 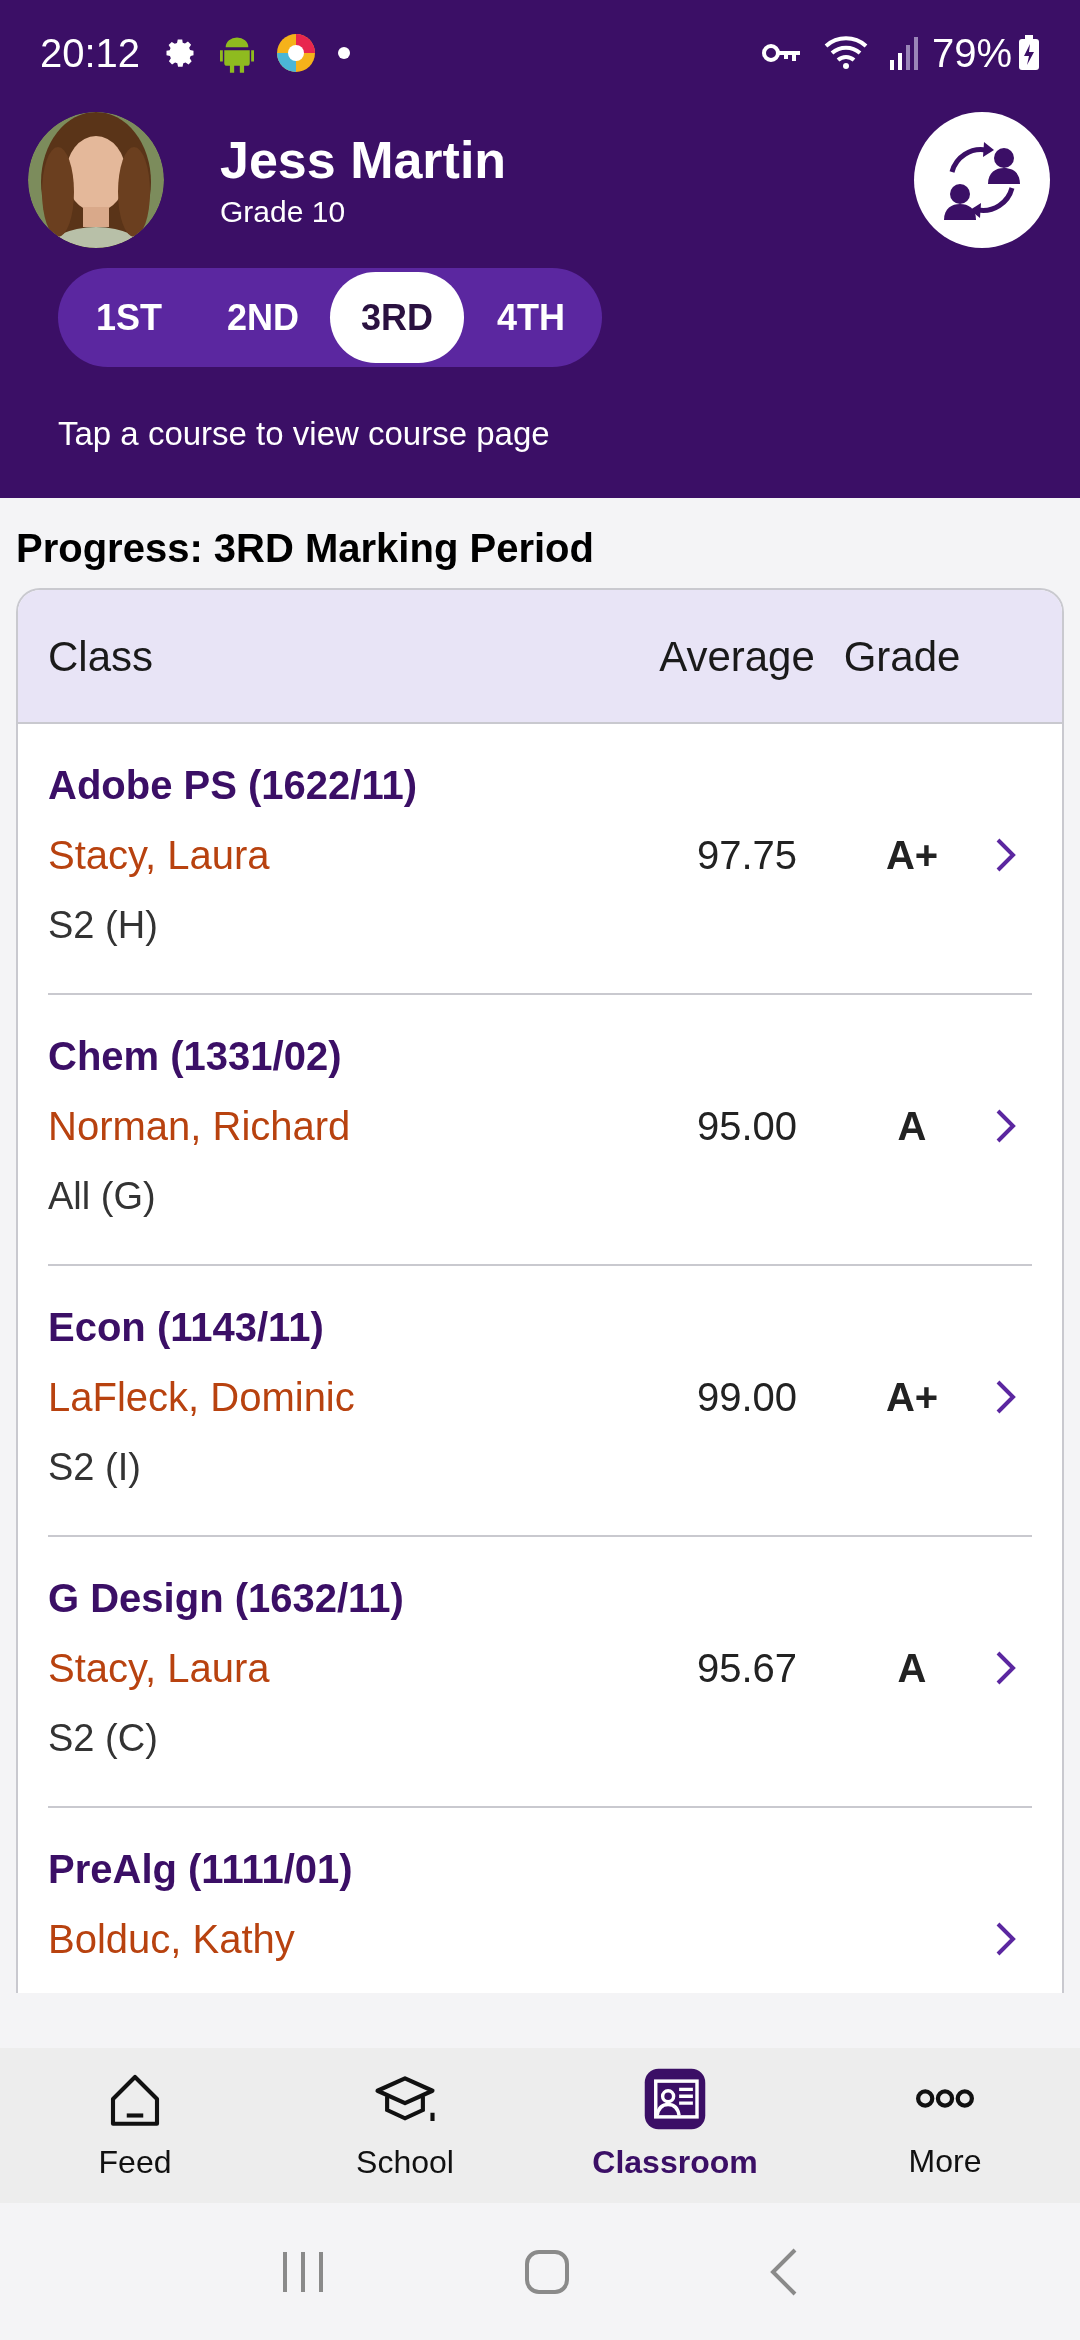 I want to click on nav-tab: School, so click(x=405, y=2125).